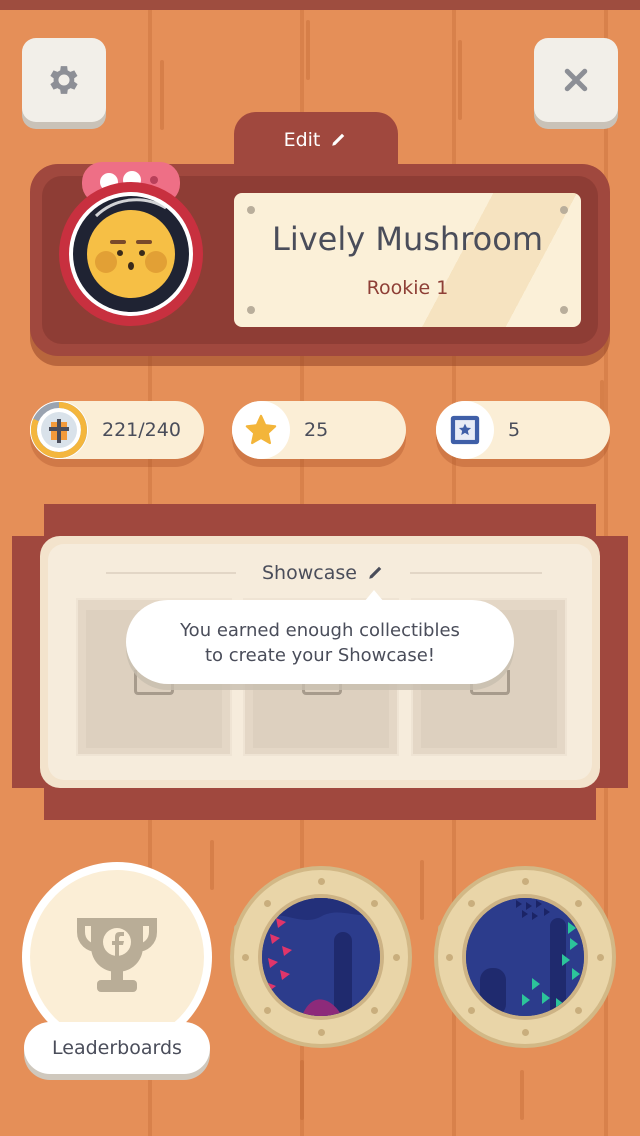 This screenshot has width=640, height=1136. Describe the element at coordinates (319, 655) in the screenshot. I see `tooltip-line-2: to create your Showcase!` at that location.